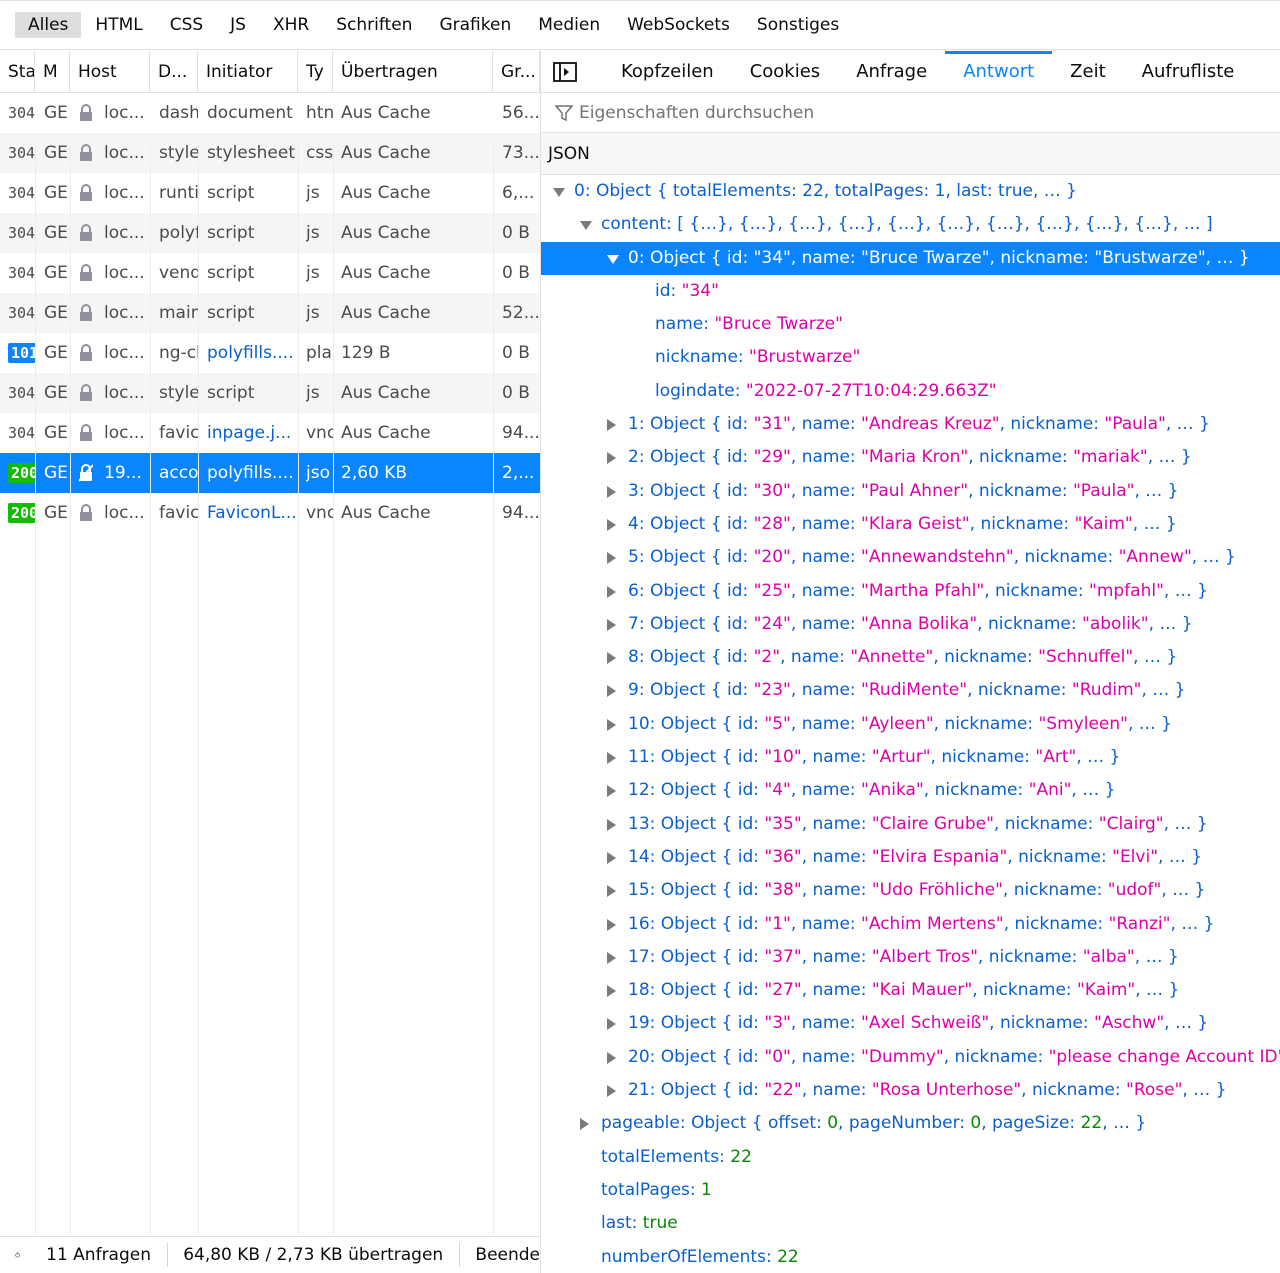 This screenshot has width=1280, height=1273. Describe the element at coordinates (879, 112) in the screenshot. I see `filter-properties-input` at that location.